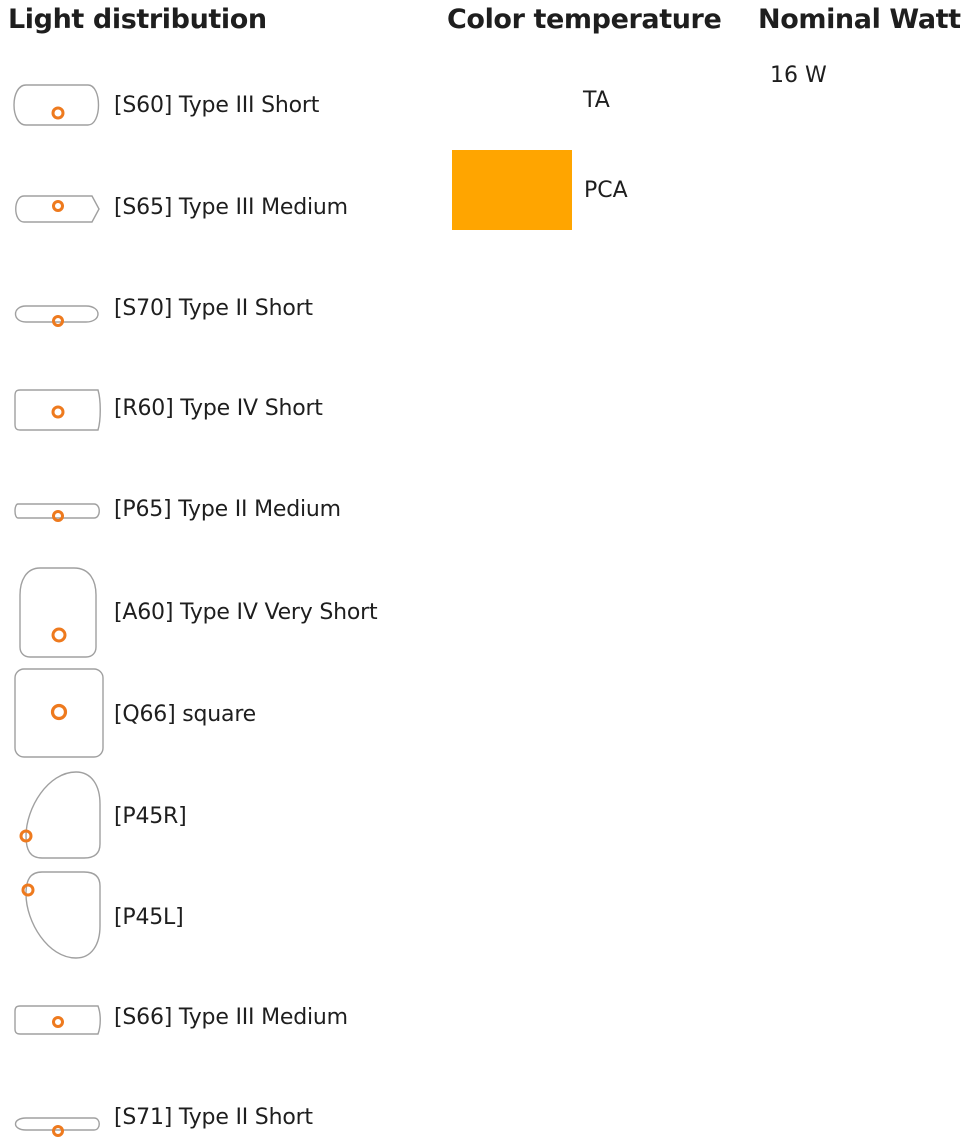 This screenshot has width=962, height=1140. What do you see at coordinates (57, 915) in the screenshot?
I see `p45l-distribution-icon` at bounding box center [57, 915].